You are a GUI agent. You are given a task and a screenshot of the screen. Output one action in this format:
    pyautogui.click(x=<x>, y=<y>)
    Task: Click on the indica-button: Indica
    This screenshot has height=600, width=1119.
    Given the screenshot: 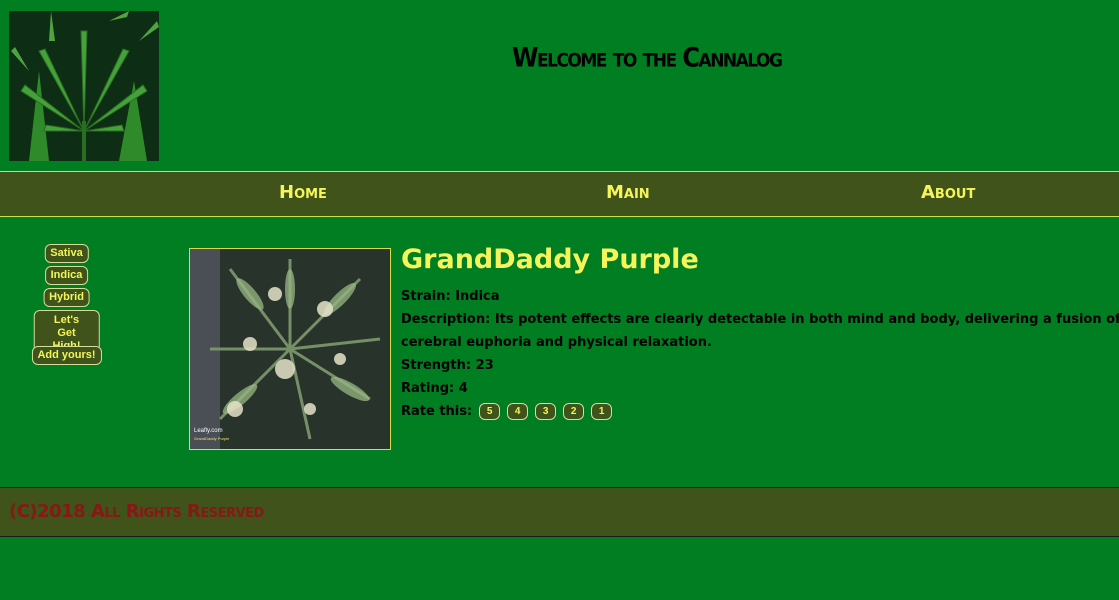 What is the action you would take?
    pyautogui.click(x=66, y=275)
    